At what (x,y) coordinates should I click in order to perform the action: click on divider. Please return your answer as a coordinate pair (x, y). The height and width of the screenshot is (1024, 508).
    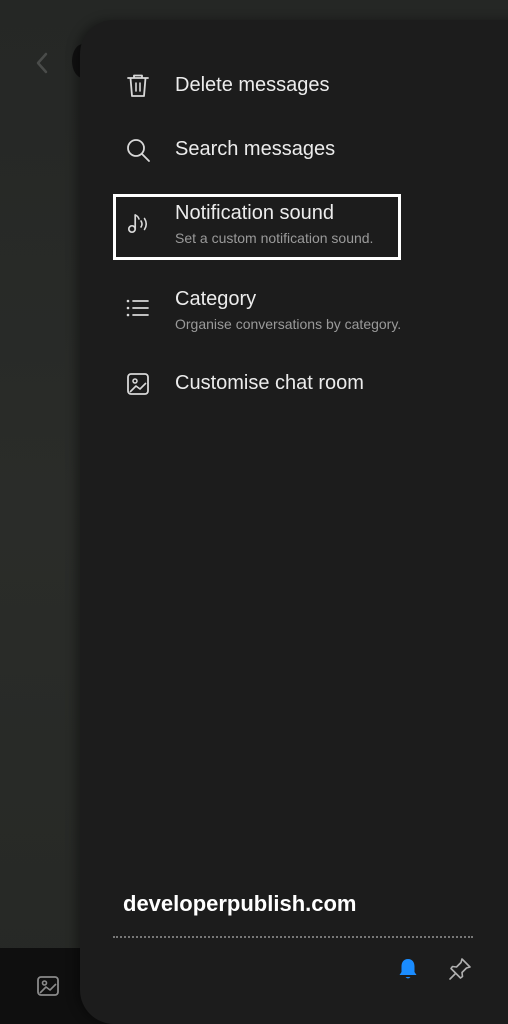
    Looking at the image, I should click on (293, 937).